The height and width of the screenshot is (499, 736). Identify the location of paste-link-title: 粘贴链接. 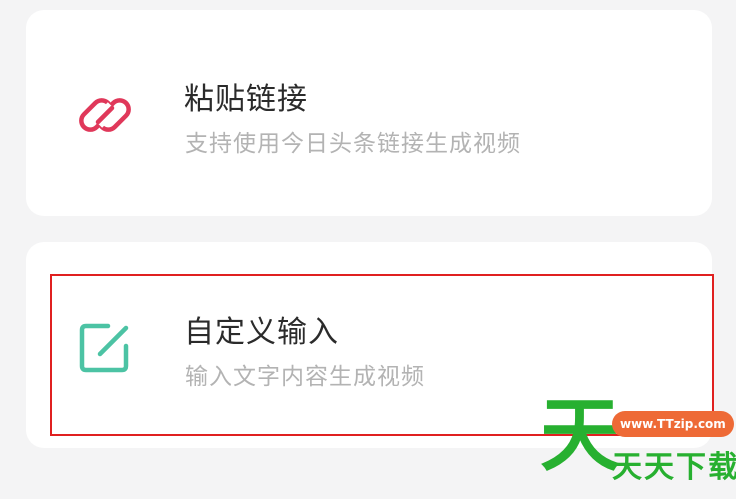
(246, 99).